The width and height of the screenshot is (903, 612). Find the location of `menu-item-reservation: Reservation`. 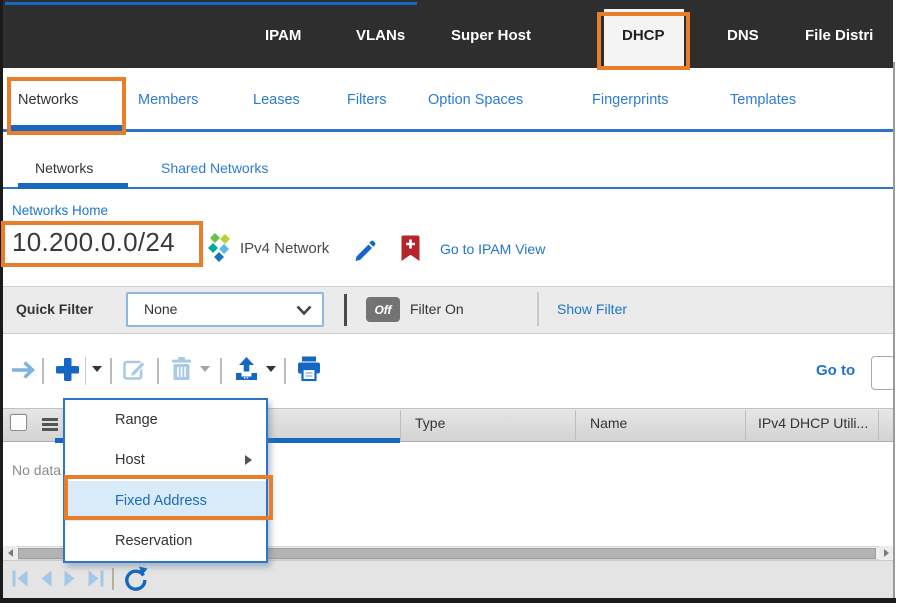

menu-item-reservation: Reservation is located at coordinates (165, 541).